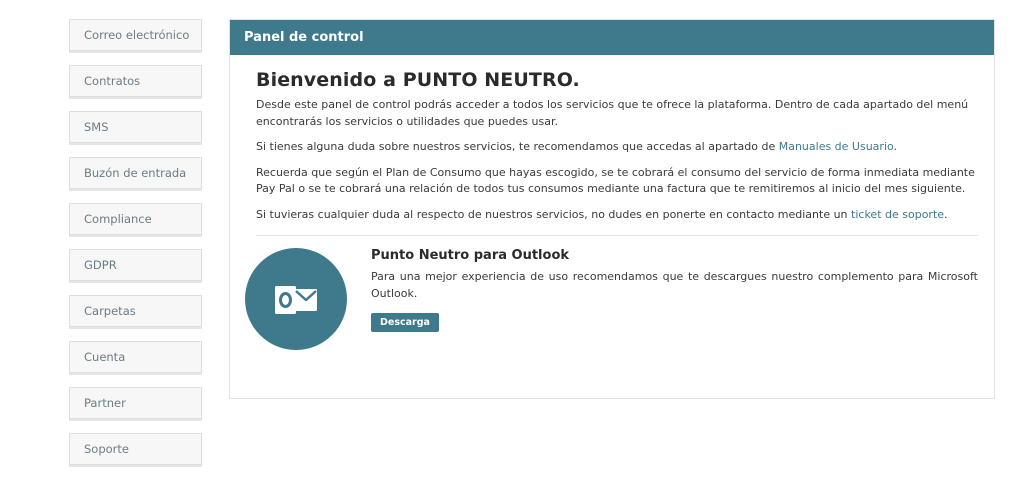 This screenshot has width=1024, height=485. I want to click on sidebar-item-carpetas: Carpetas, so click(135, 311).